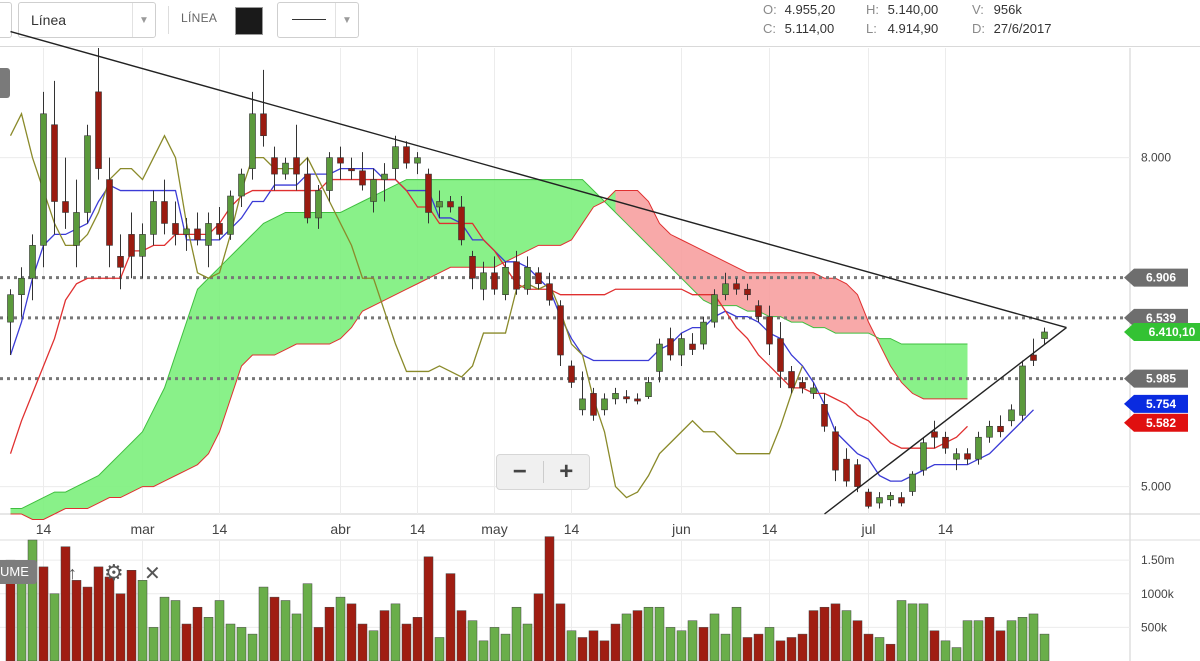  I want to click on level-badge-label: 6.410,10, so click(1172, 332).